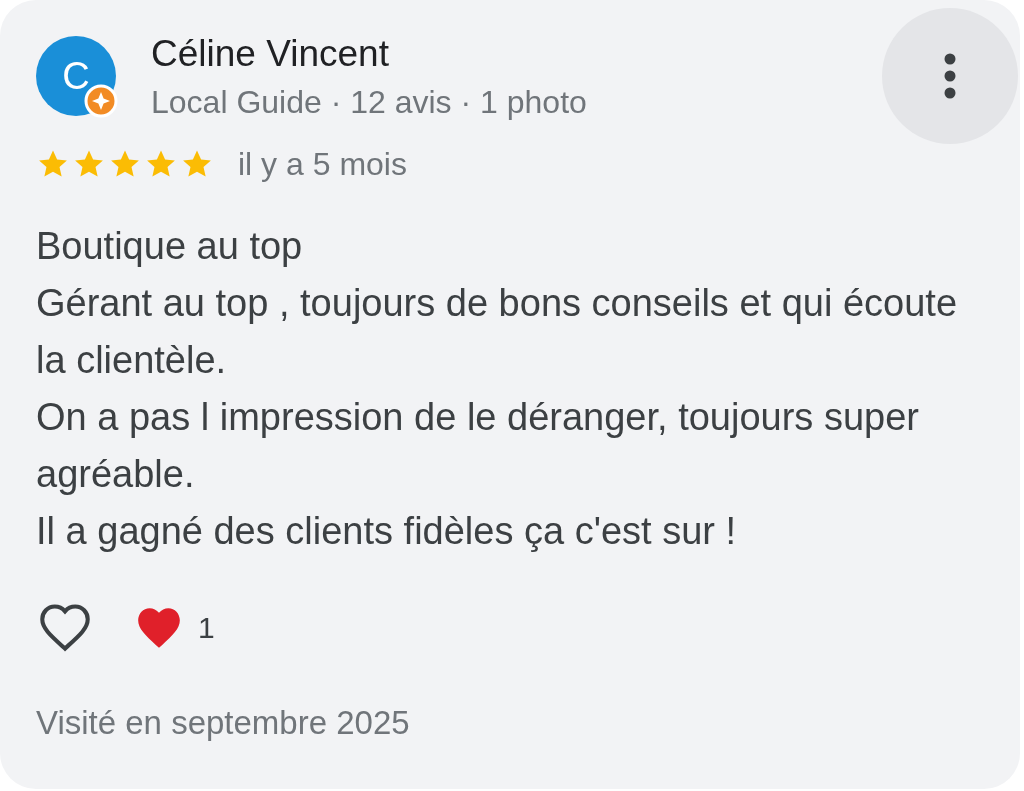 The height and width of the screenshot is (791, 1024). Describe the element at coordinates (369, 102) in the screenshot. I see `reviewer-meta: Local Guide · 12 avis · 1 photo` at that location.